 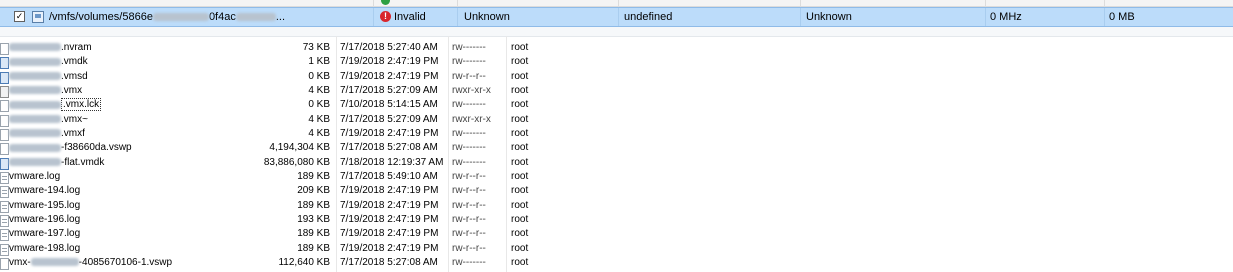 I want to click on vm-path-middle: 0f4ac, so click(x=222, y=17).